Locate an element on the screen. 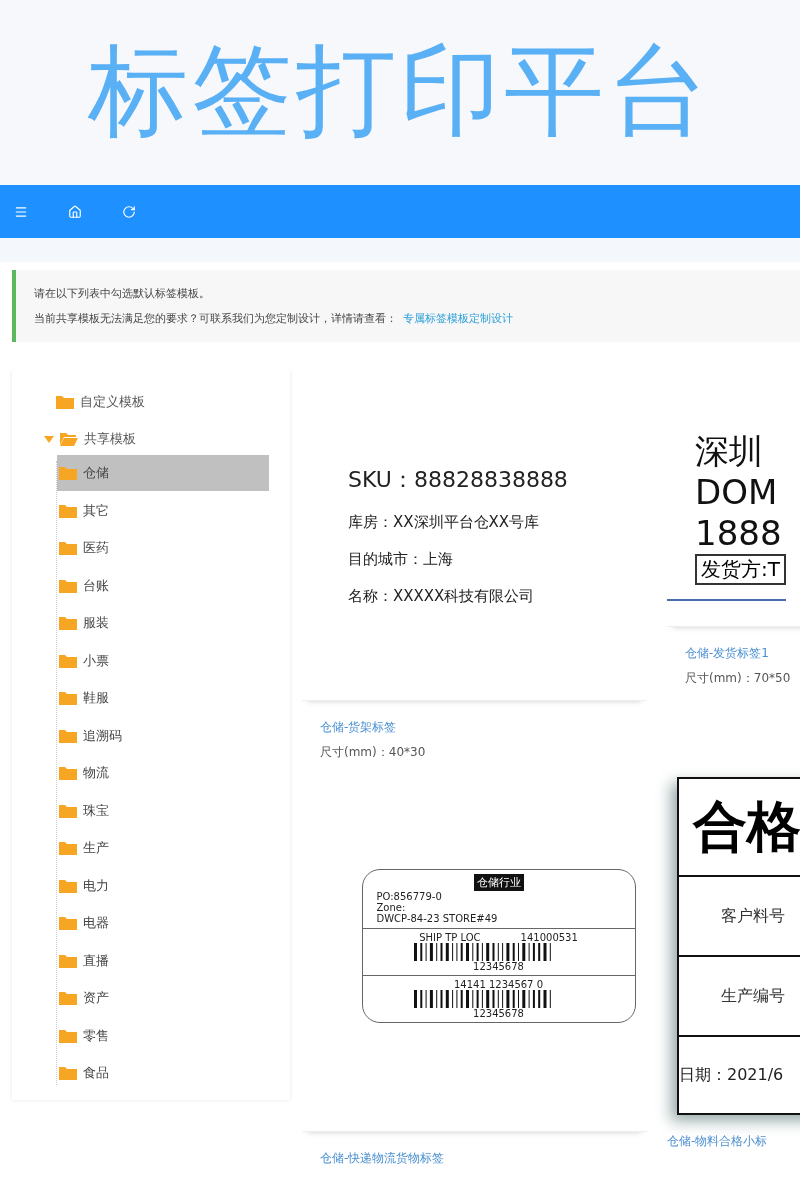 The height and width of the screenshot is (1200, 800). tree-item: 仓储 is located at coordinates (163, 473).